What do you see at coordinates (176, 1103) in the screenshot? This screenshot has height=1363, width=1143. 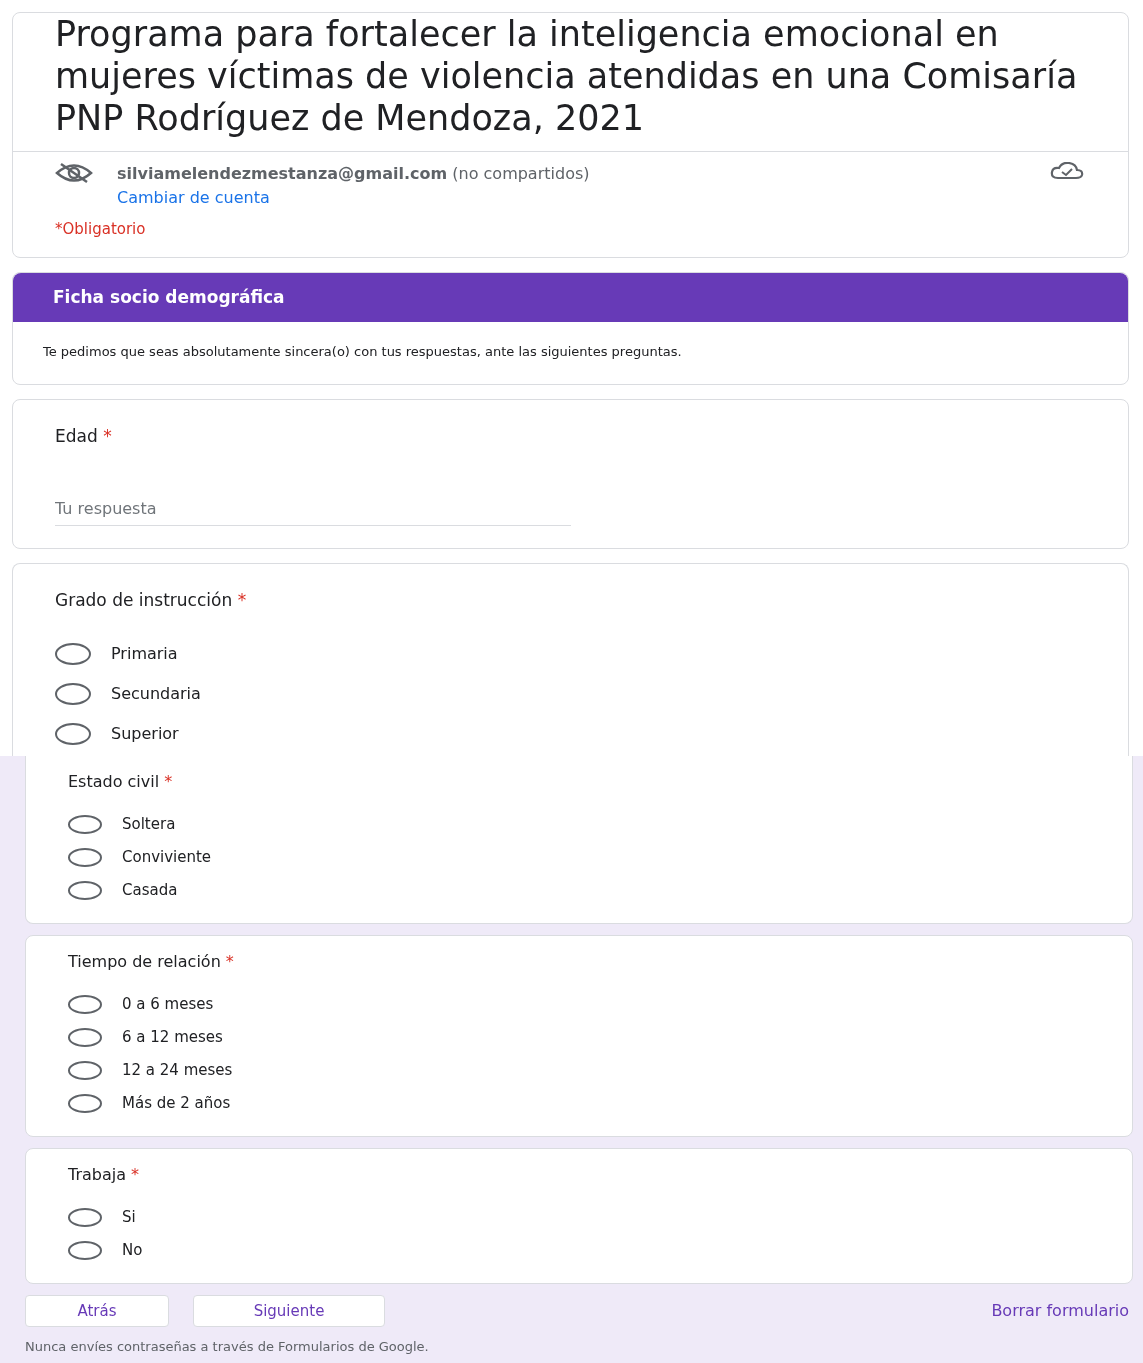 I see `option-label: Más de 2 años` at bounding box center [176, 1103].